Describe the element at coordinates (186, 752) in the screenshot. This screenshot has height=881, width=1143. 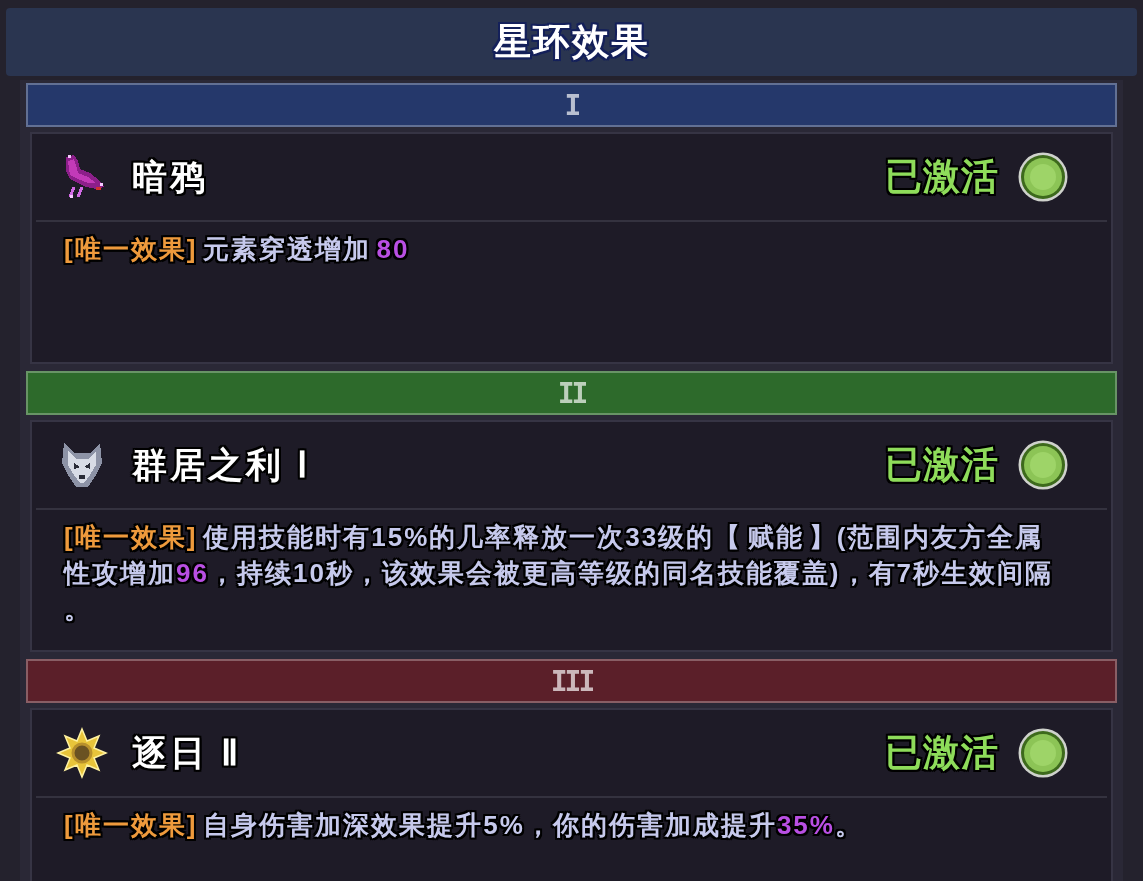
I see `effect-name: 逐日 Ⅱ` at that location.